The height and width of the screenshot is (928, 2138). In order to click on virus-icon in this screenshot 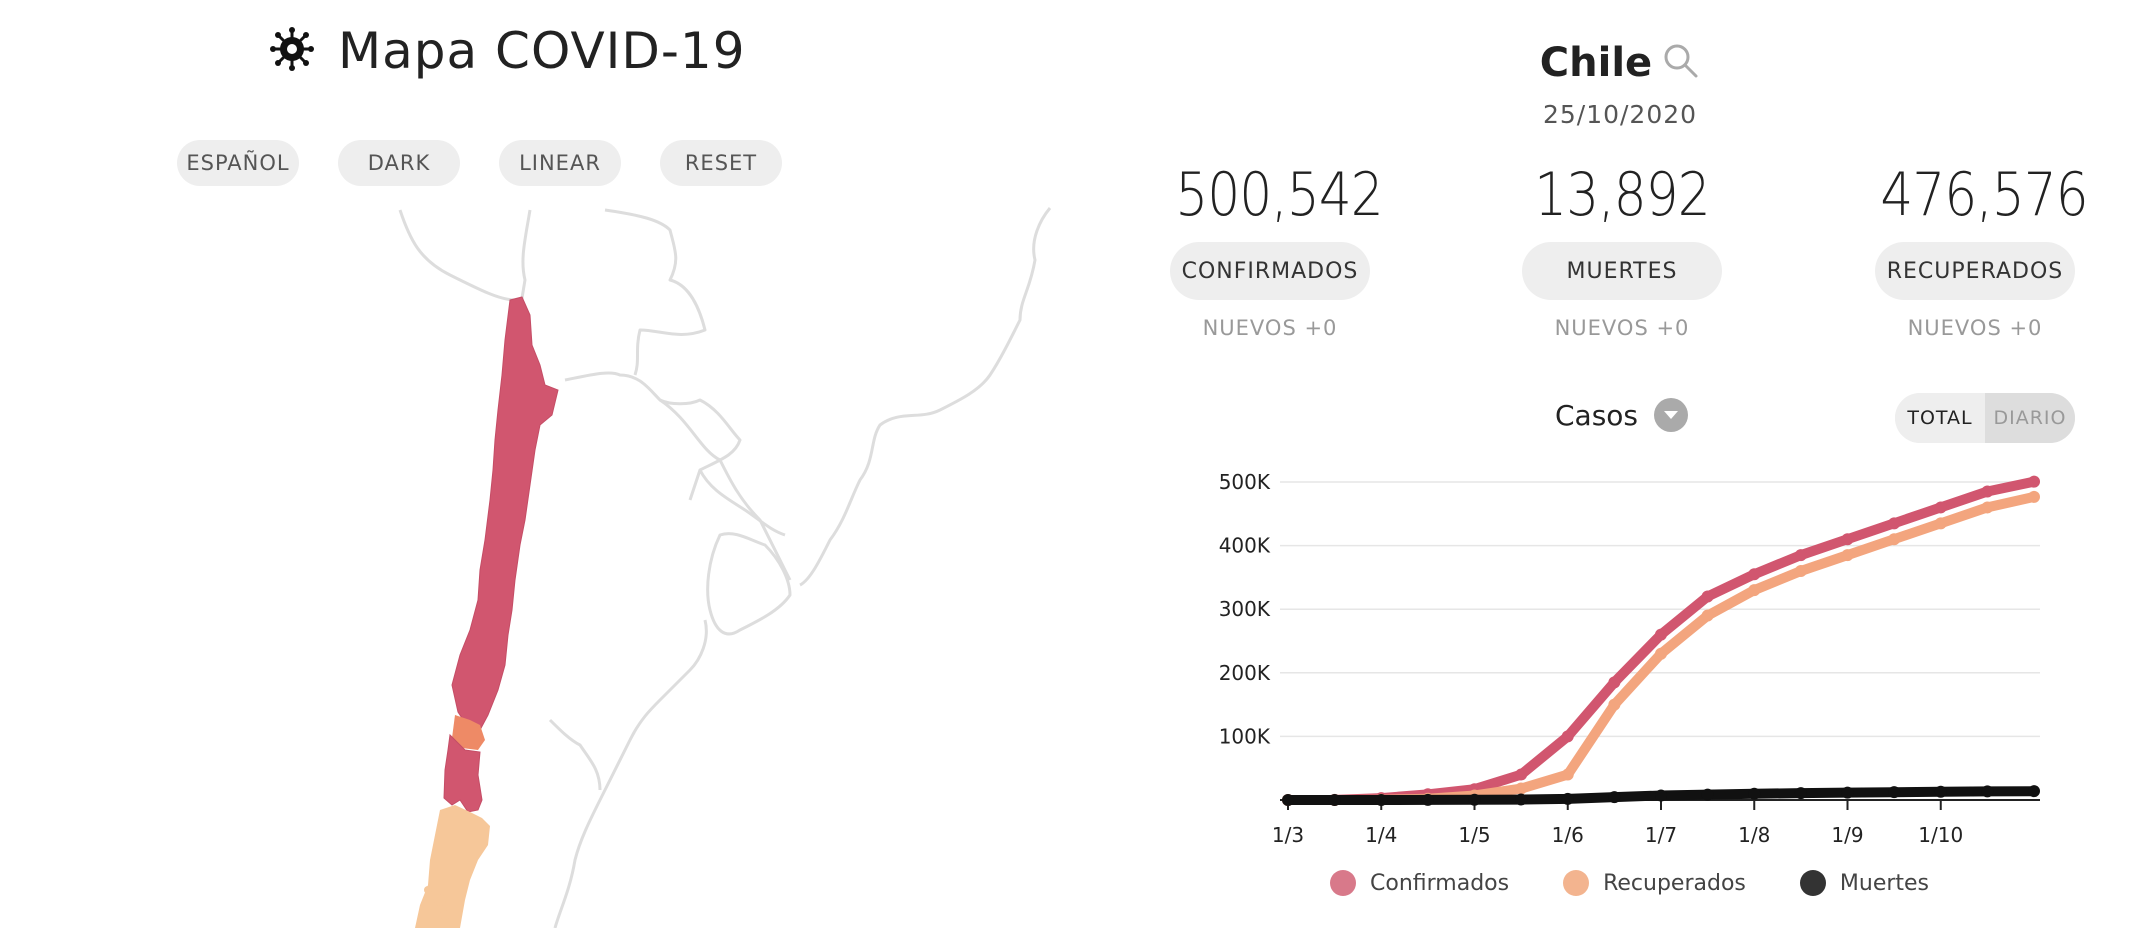, I will do `click(292, 51)`.